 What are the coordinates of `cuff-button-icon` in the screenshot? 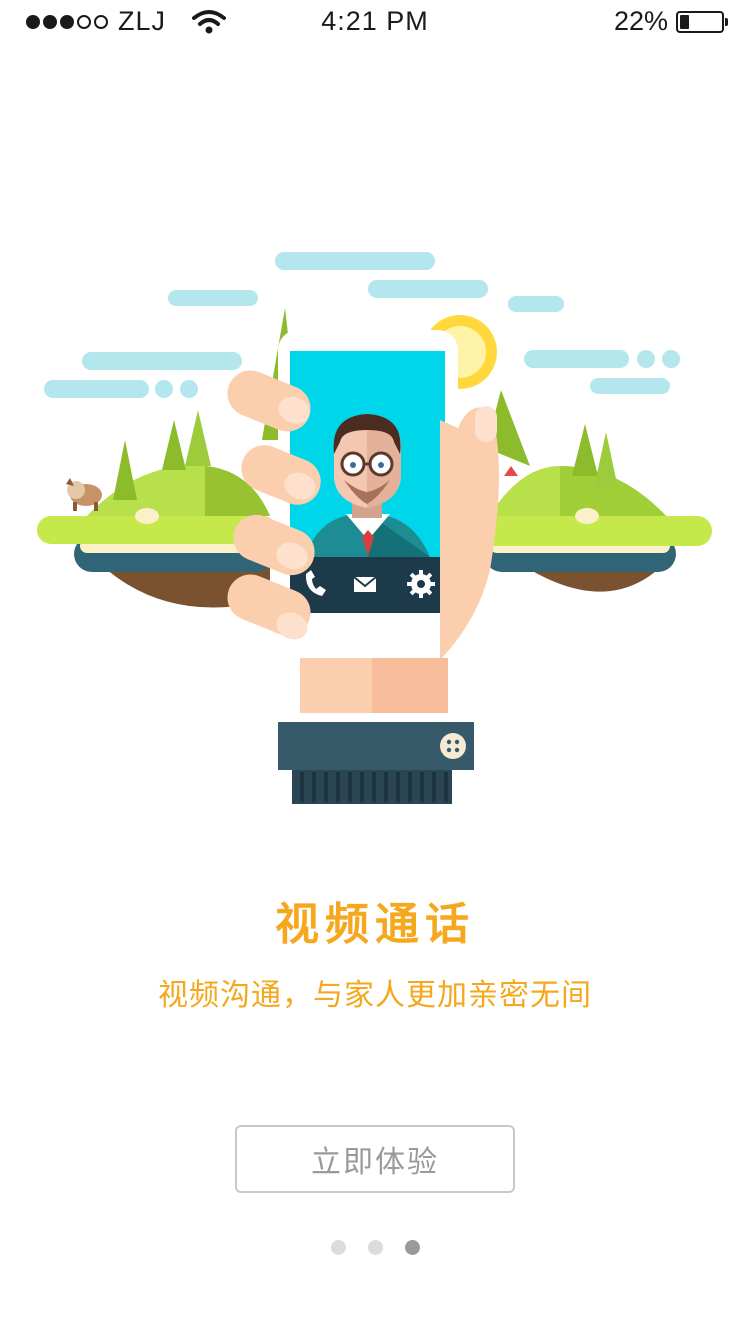 It's located at (453, 746).